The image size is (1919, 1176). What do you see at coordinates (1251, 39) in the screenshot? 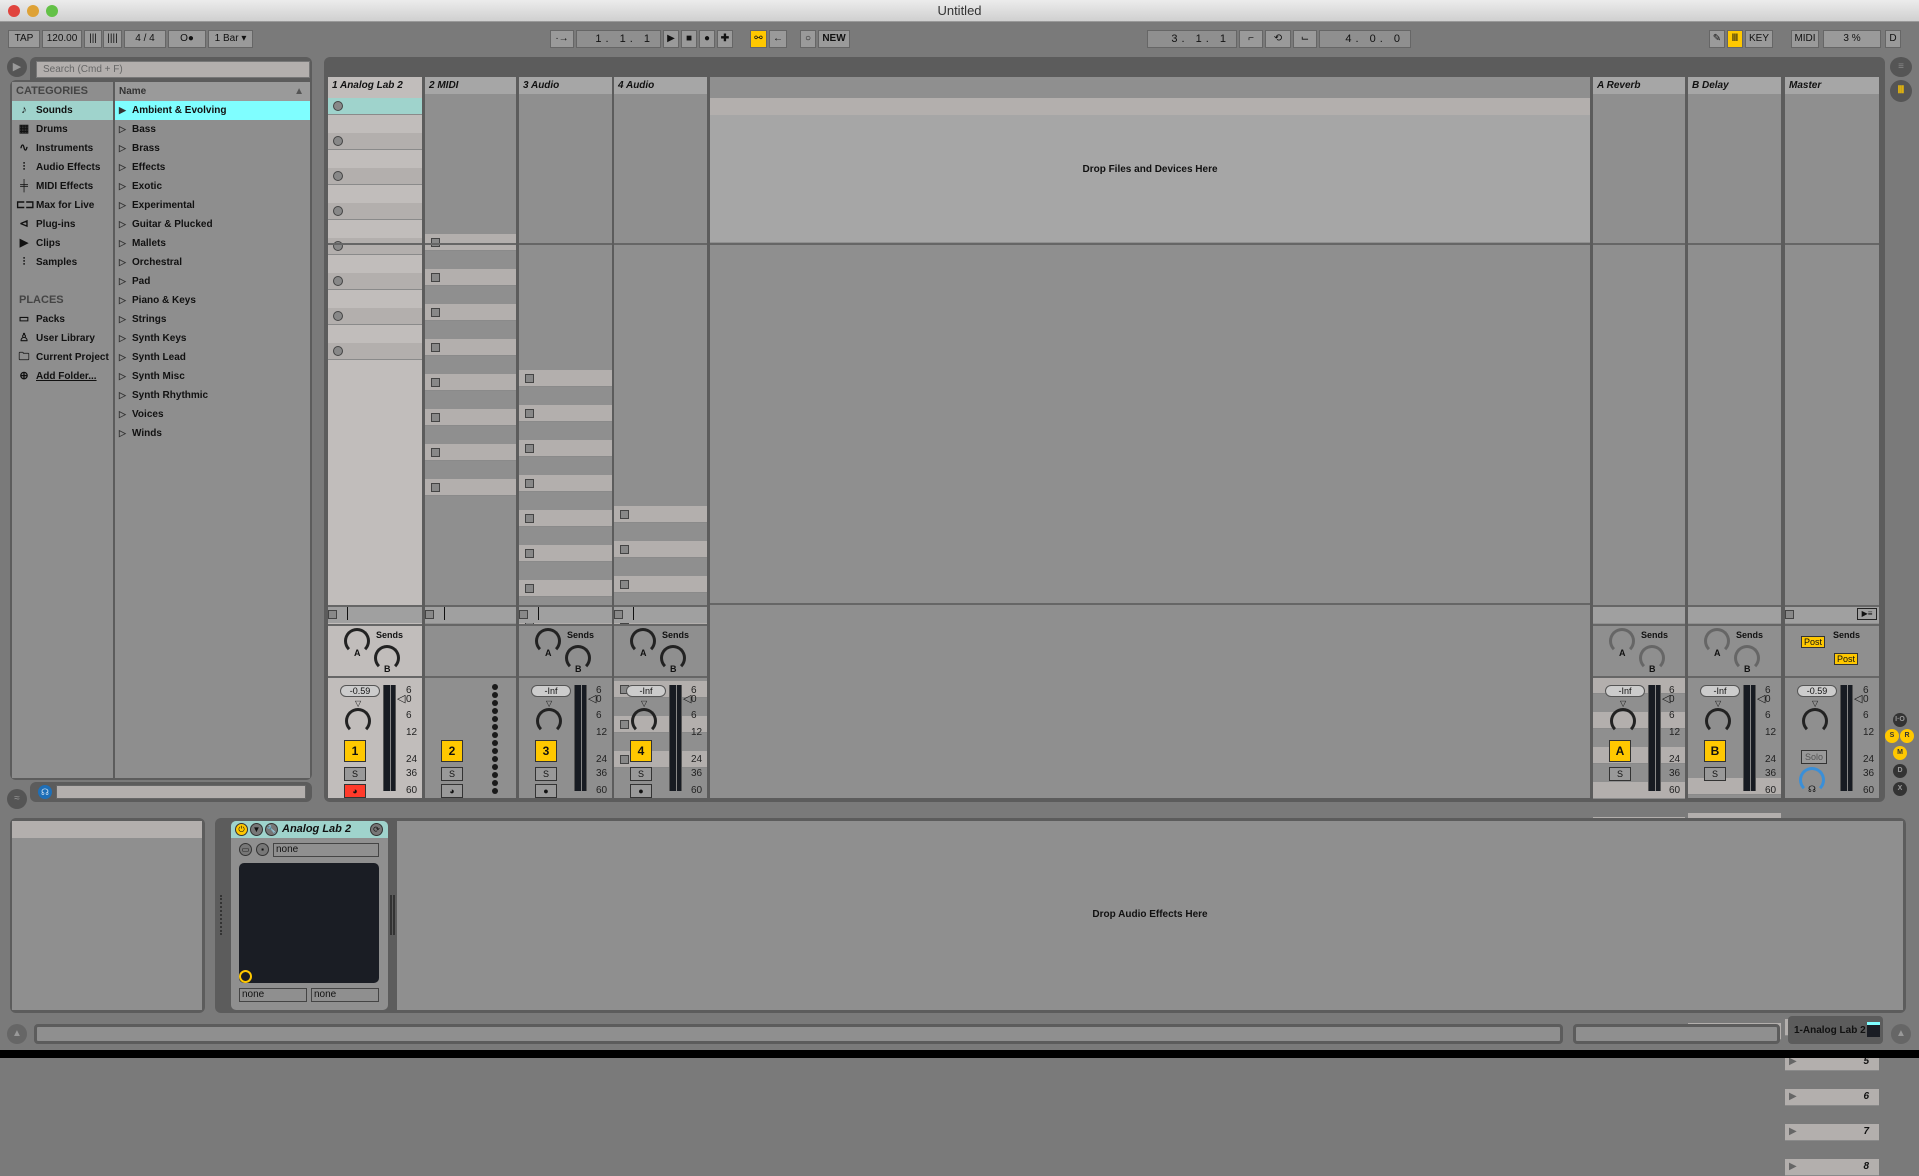
I see `punch-in-button: ⌐` at bounding box center [1251, 39].